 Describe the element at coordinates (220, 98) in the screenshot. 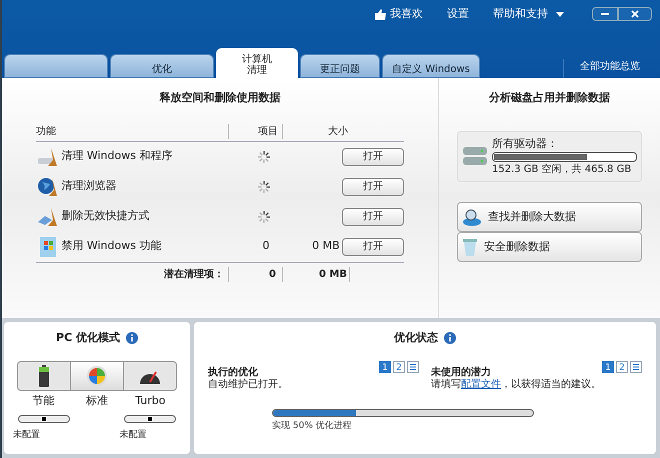

I see `section-title: 释放空间和删除使用数据` at that location.